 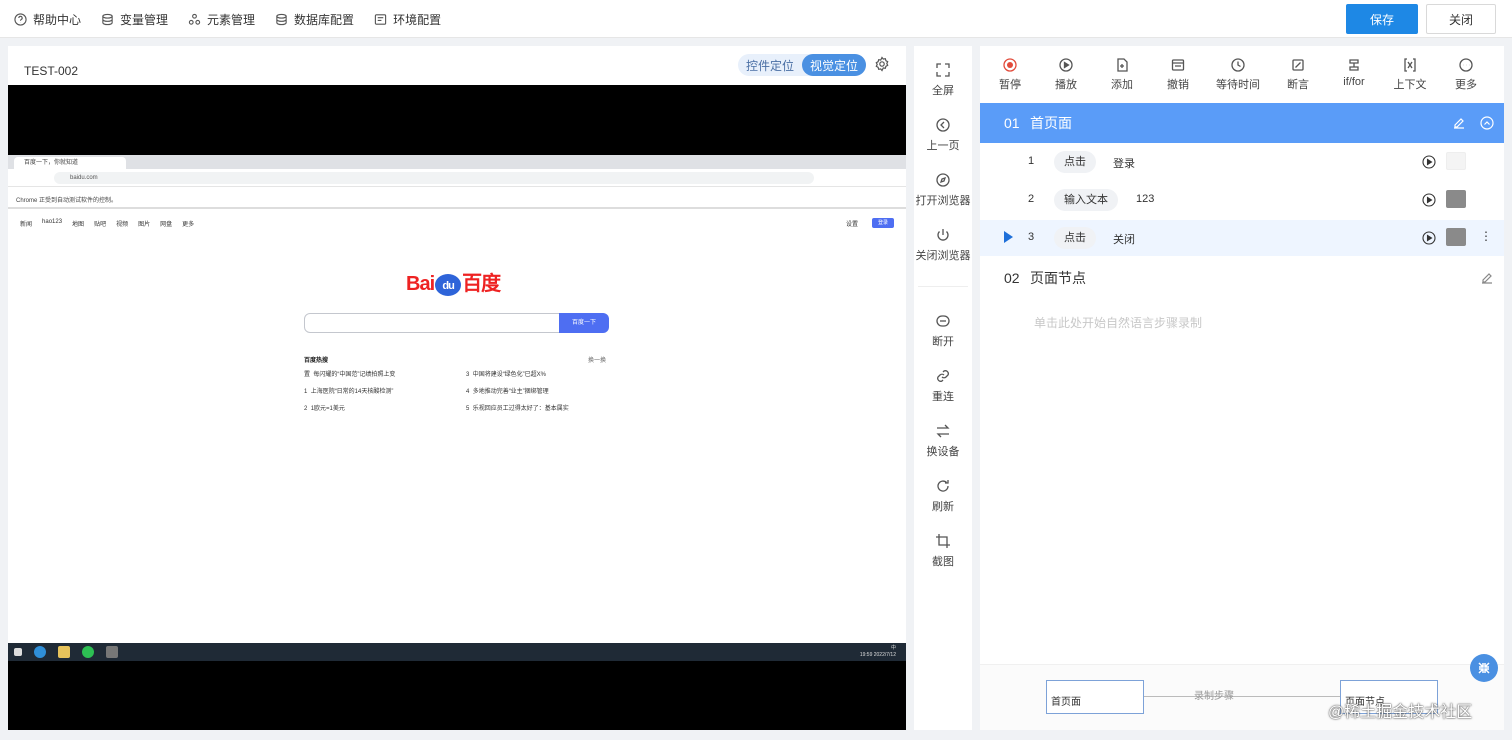 What do you see at coordinates (1242, 162) in the screenshot?
I see `step-row: 1 点击 登录` at bounding box center [1242, 162].